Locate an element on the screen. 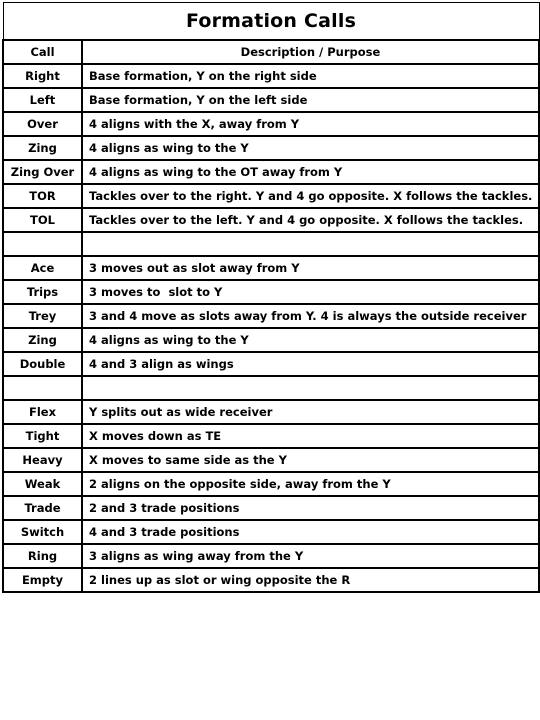 This screenshot has height=720, width=540. table-row: Over 4 aligns with the X, away from Y is located at coordinates (271, 124).